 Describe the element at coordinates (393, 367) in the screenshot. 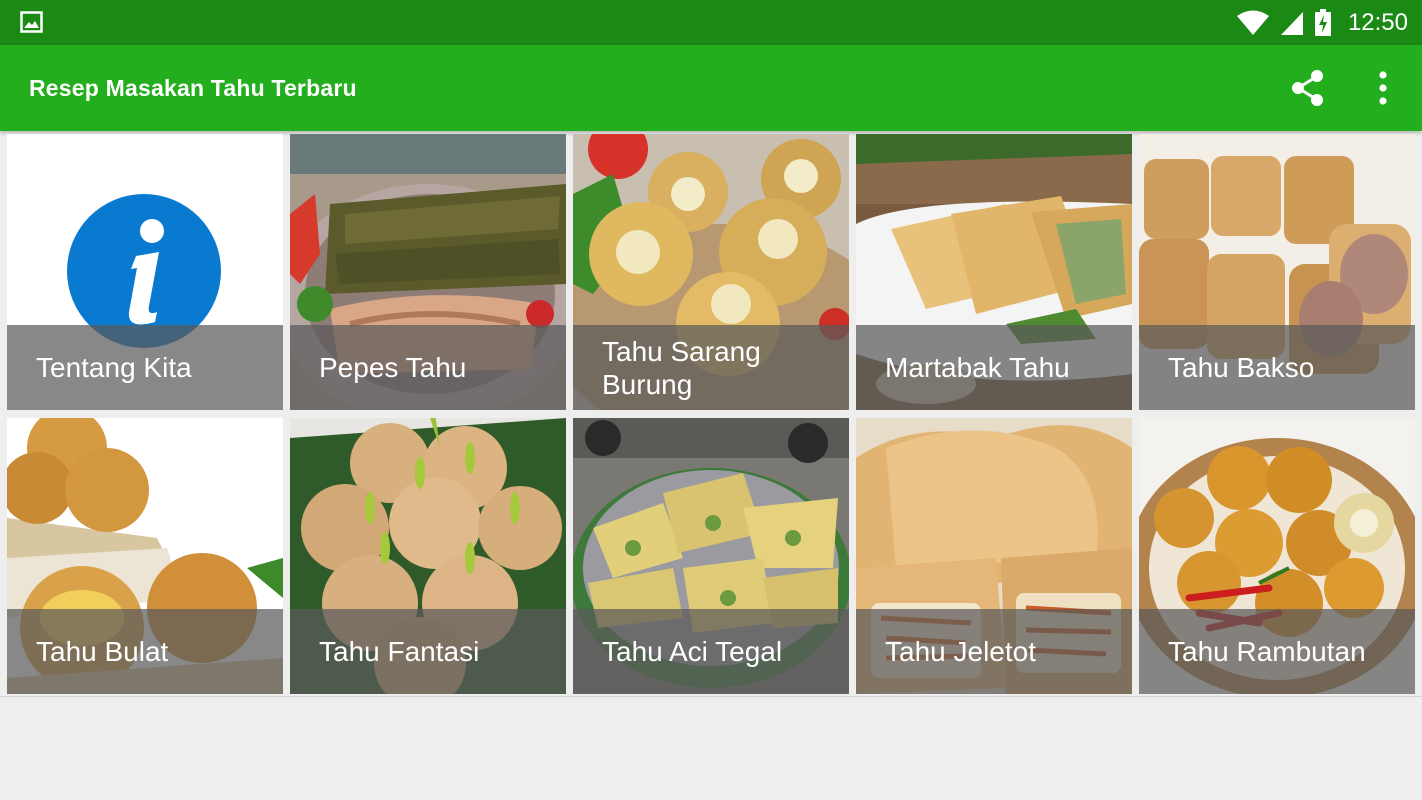

I see `grid-item-label: Pepes Tahu` at that location.